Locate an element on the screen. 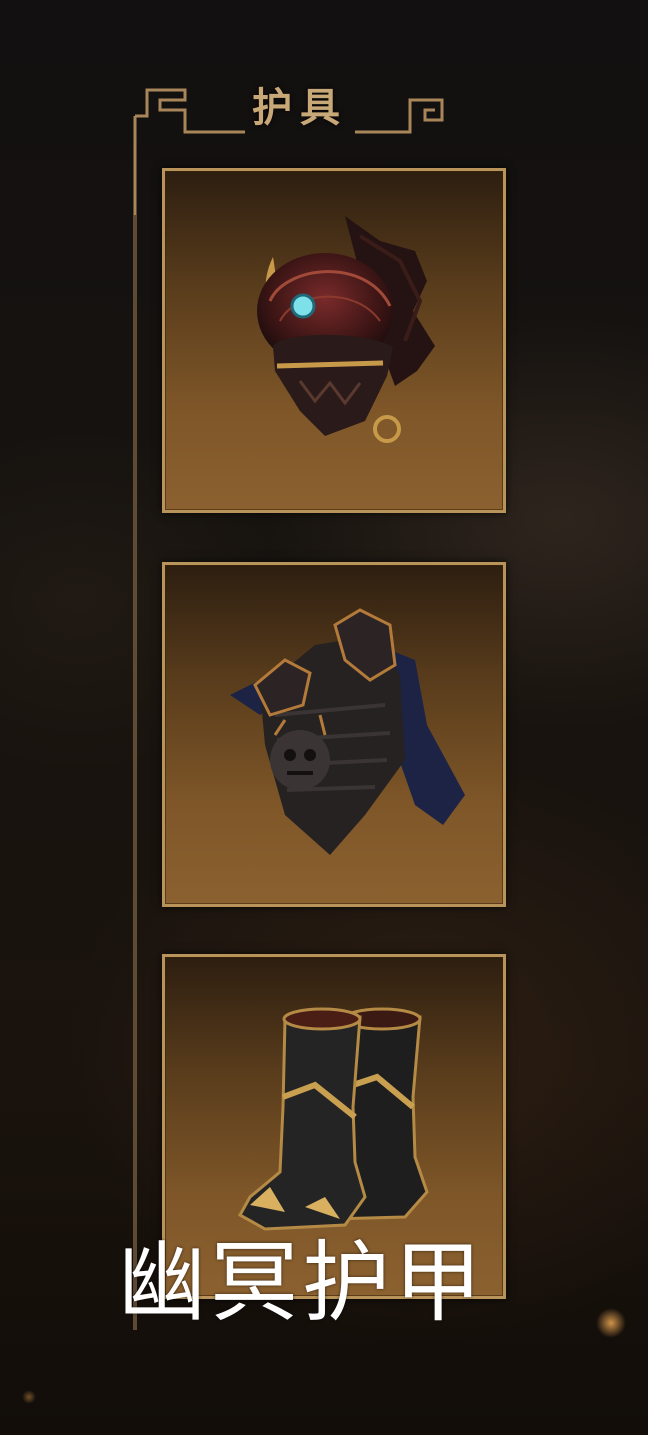 The image size is (648, 1435). dark-chest-armor-icon is located at coordinates (347, 731).